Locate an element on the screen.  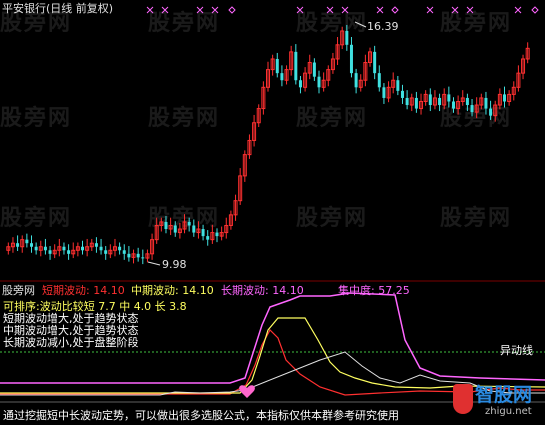
logo-mark-icon is located at coordinates (463, 399).